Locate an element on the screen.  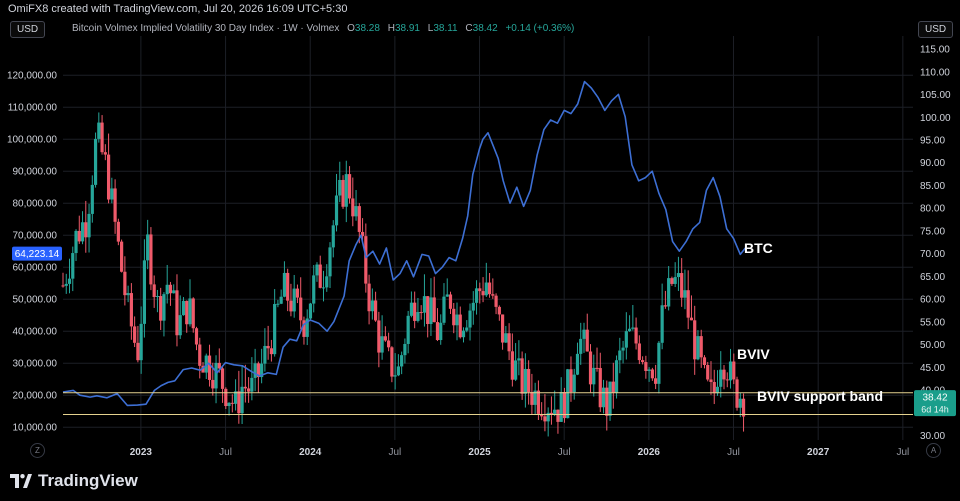
time-tick-label: 2025 is located at coordinates (479, 452).